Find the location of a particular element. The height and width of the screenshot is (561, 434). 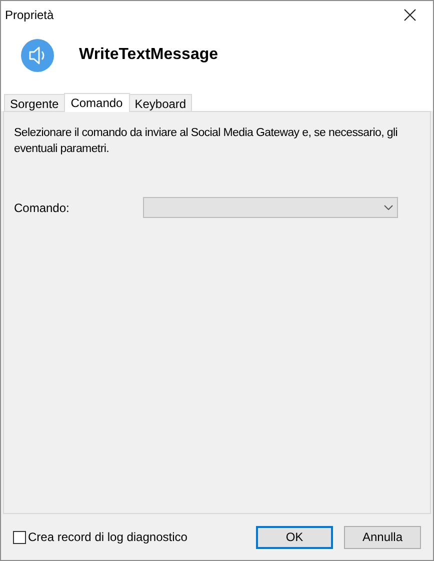

speaker-icon is located at coordinates (37, 55).